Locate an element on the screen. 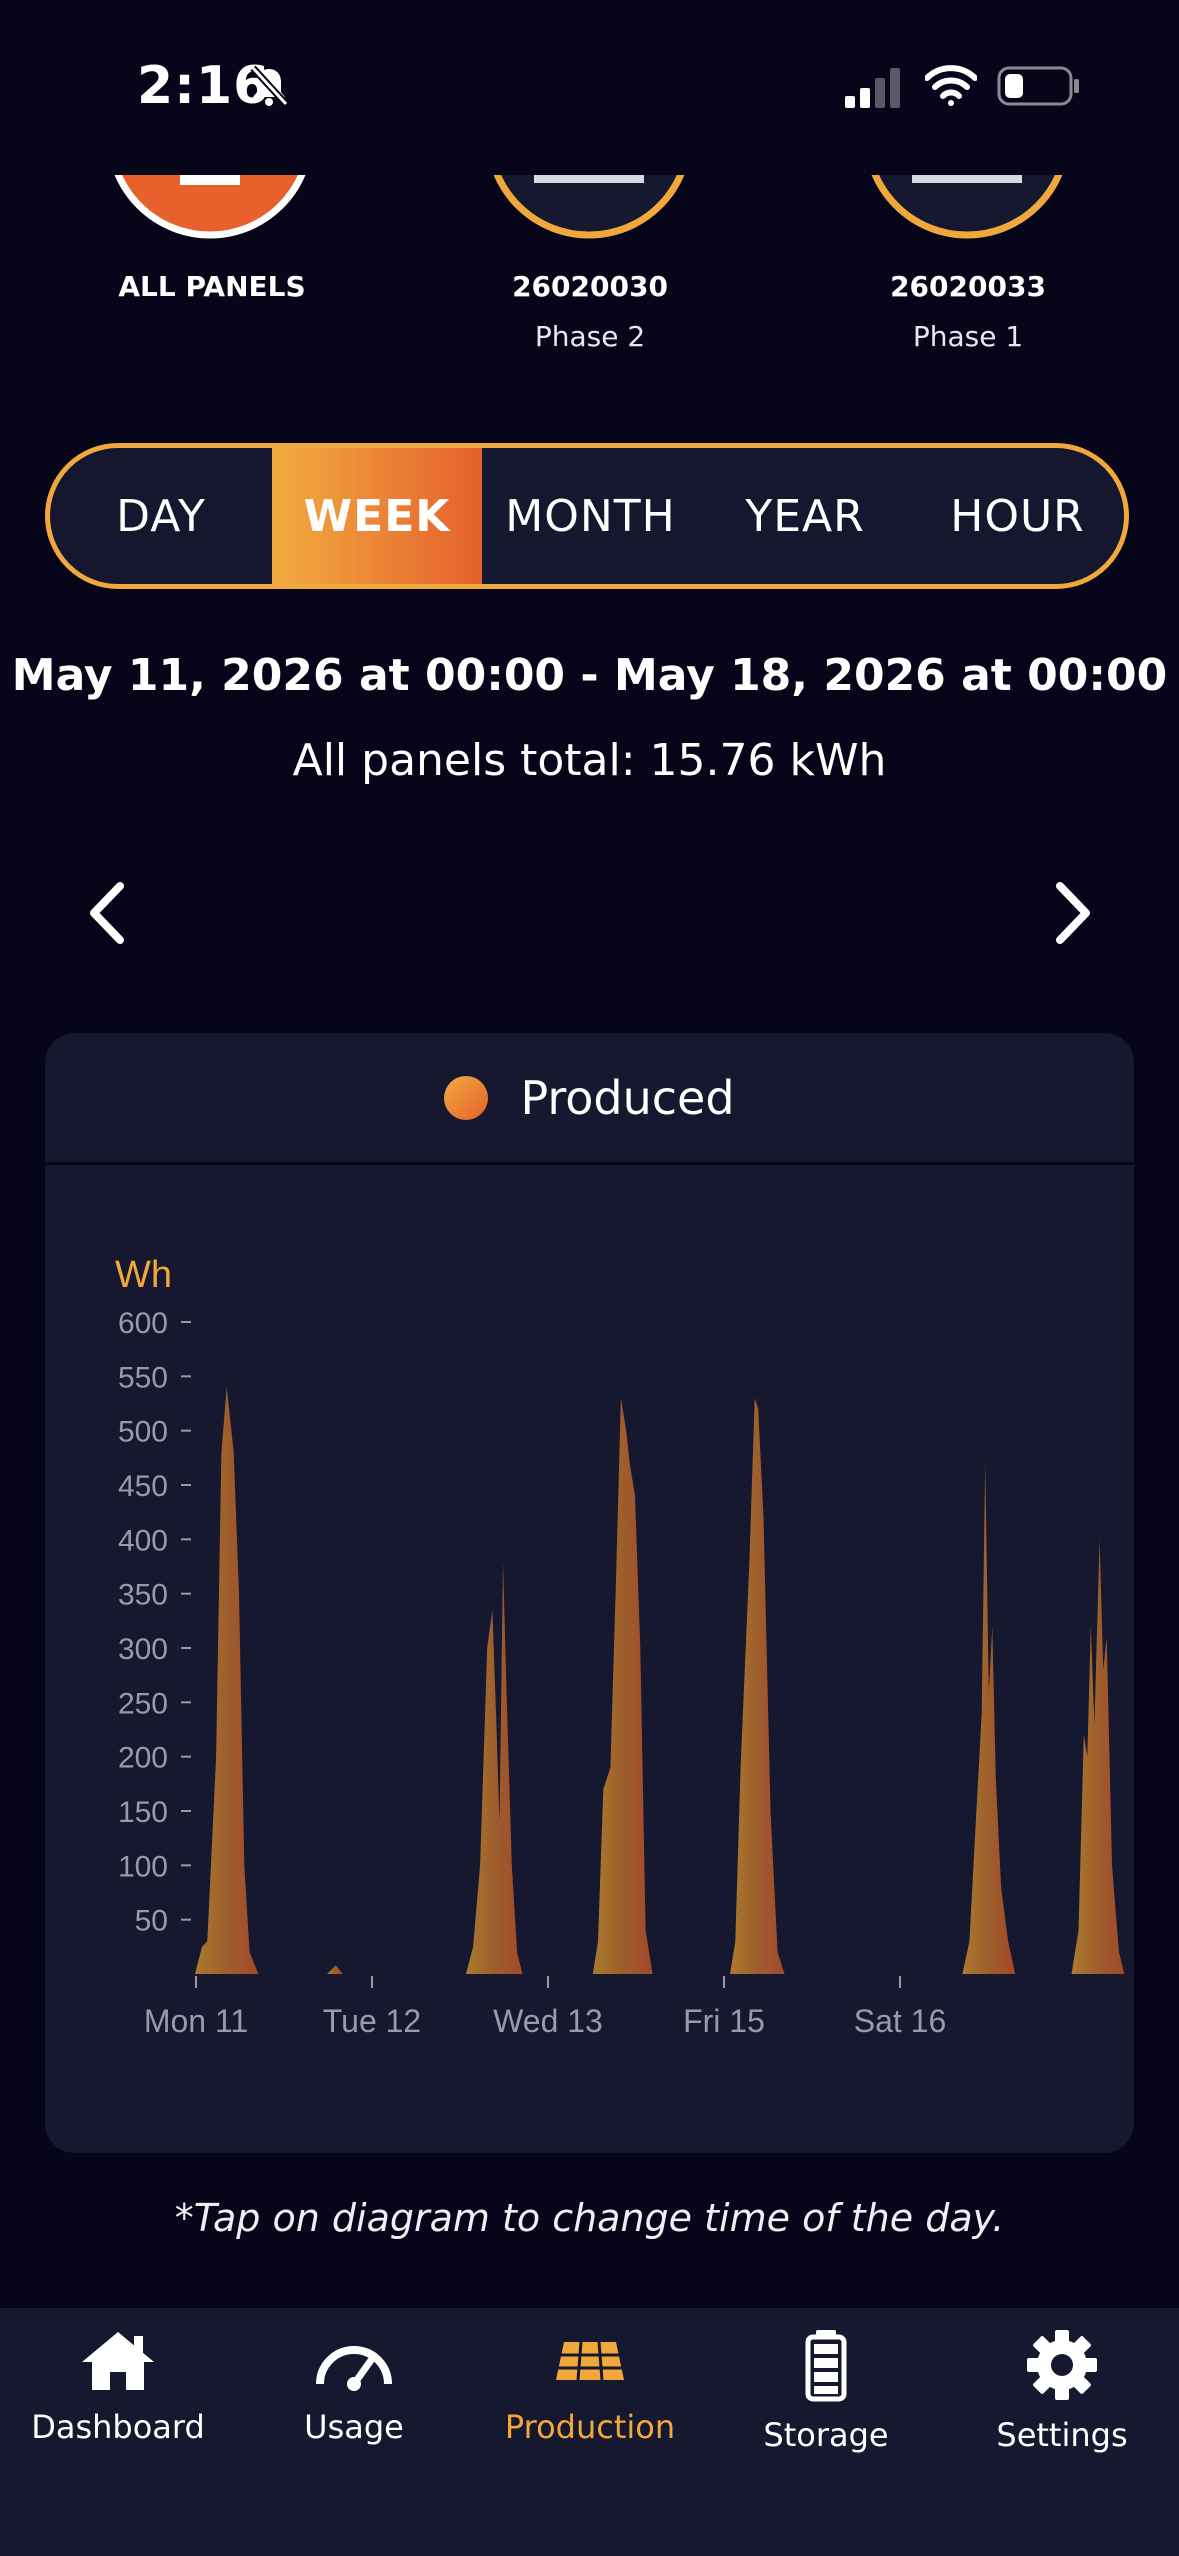  chart-legend: Produced is located at coordinates (589, 1098).